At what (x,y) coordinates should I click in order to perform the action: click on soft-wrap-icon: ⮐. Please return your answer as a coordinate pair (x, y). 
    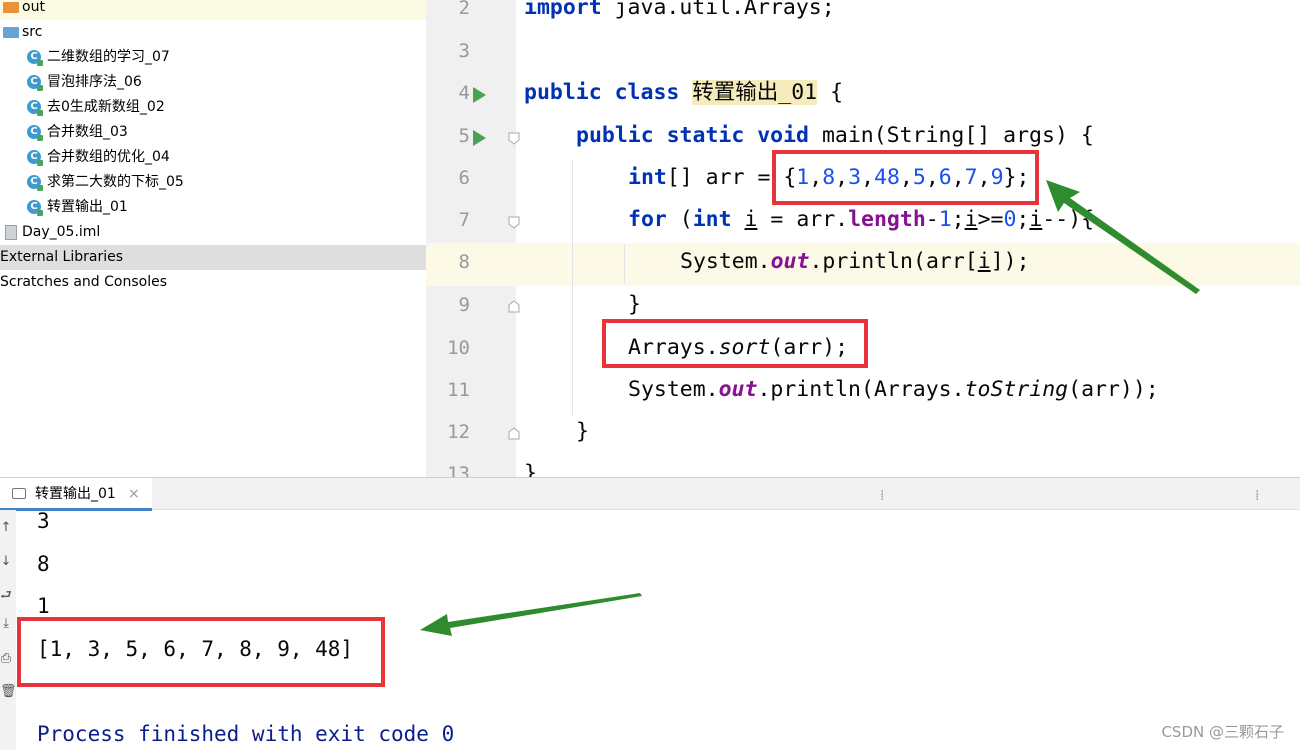
    Looking at the image, I should click on (6, 597).